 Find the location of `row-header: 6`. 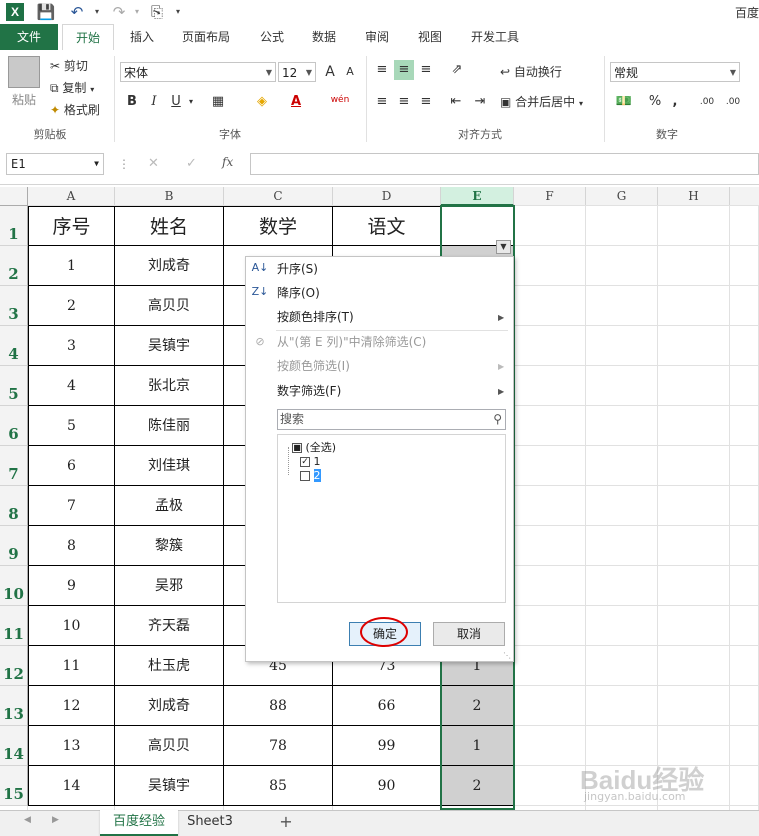

row-header: 6 is located at coordinates (14, 426).